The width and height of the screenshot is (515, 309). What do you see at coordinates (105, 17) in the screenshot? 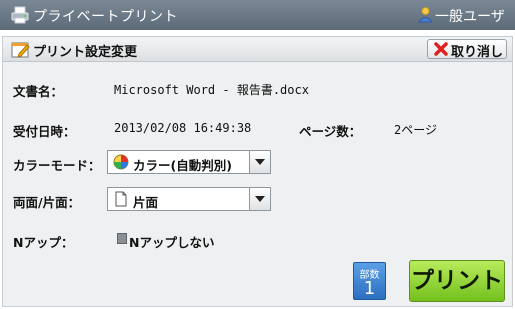
I see `app-title: プライベートプリント` at bounding box center [105, 17].